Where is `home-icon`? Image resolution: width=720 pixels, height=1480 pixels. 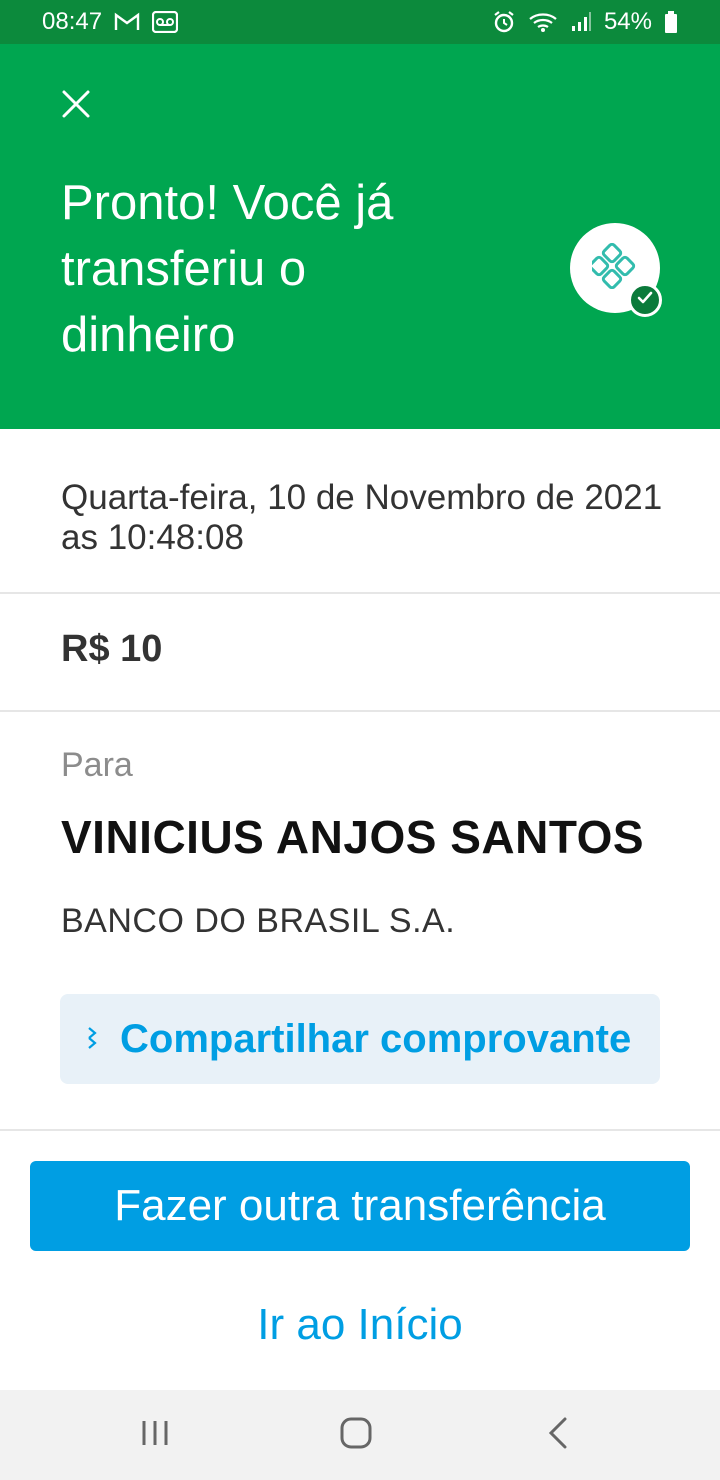
home-icon is located at coordinates (356, 1435).